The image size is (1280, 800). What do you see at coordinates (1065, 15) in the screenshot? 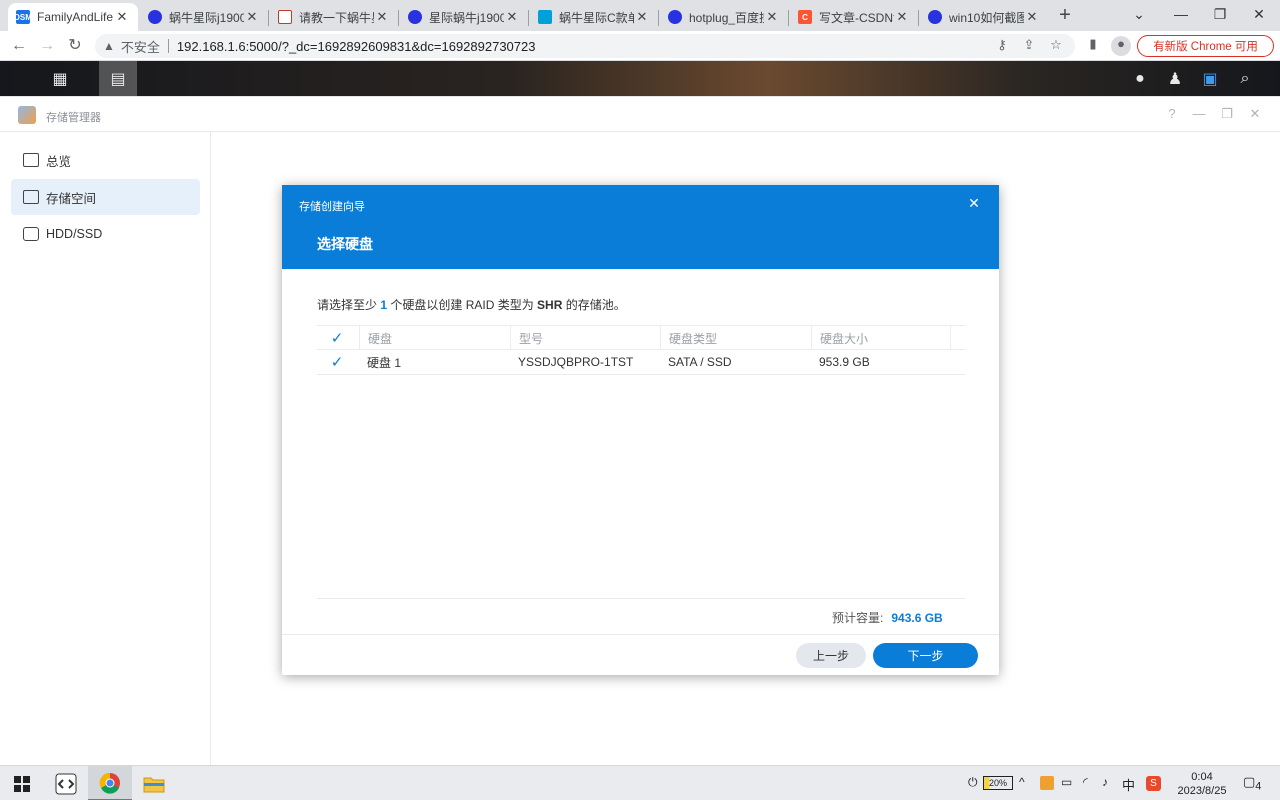
I see `new-tab-button: +` at bounding box center [1065, 15].